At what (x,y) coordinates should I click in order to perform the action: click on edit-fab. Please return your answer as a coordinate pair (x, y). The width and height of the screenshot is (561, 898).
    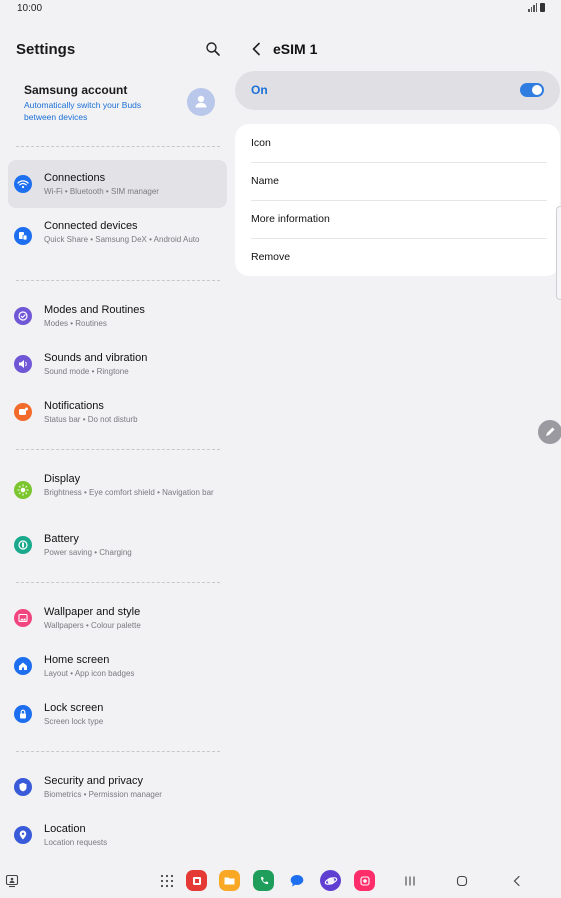
    Looking at the image, I should click on (549, 432).